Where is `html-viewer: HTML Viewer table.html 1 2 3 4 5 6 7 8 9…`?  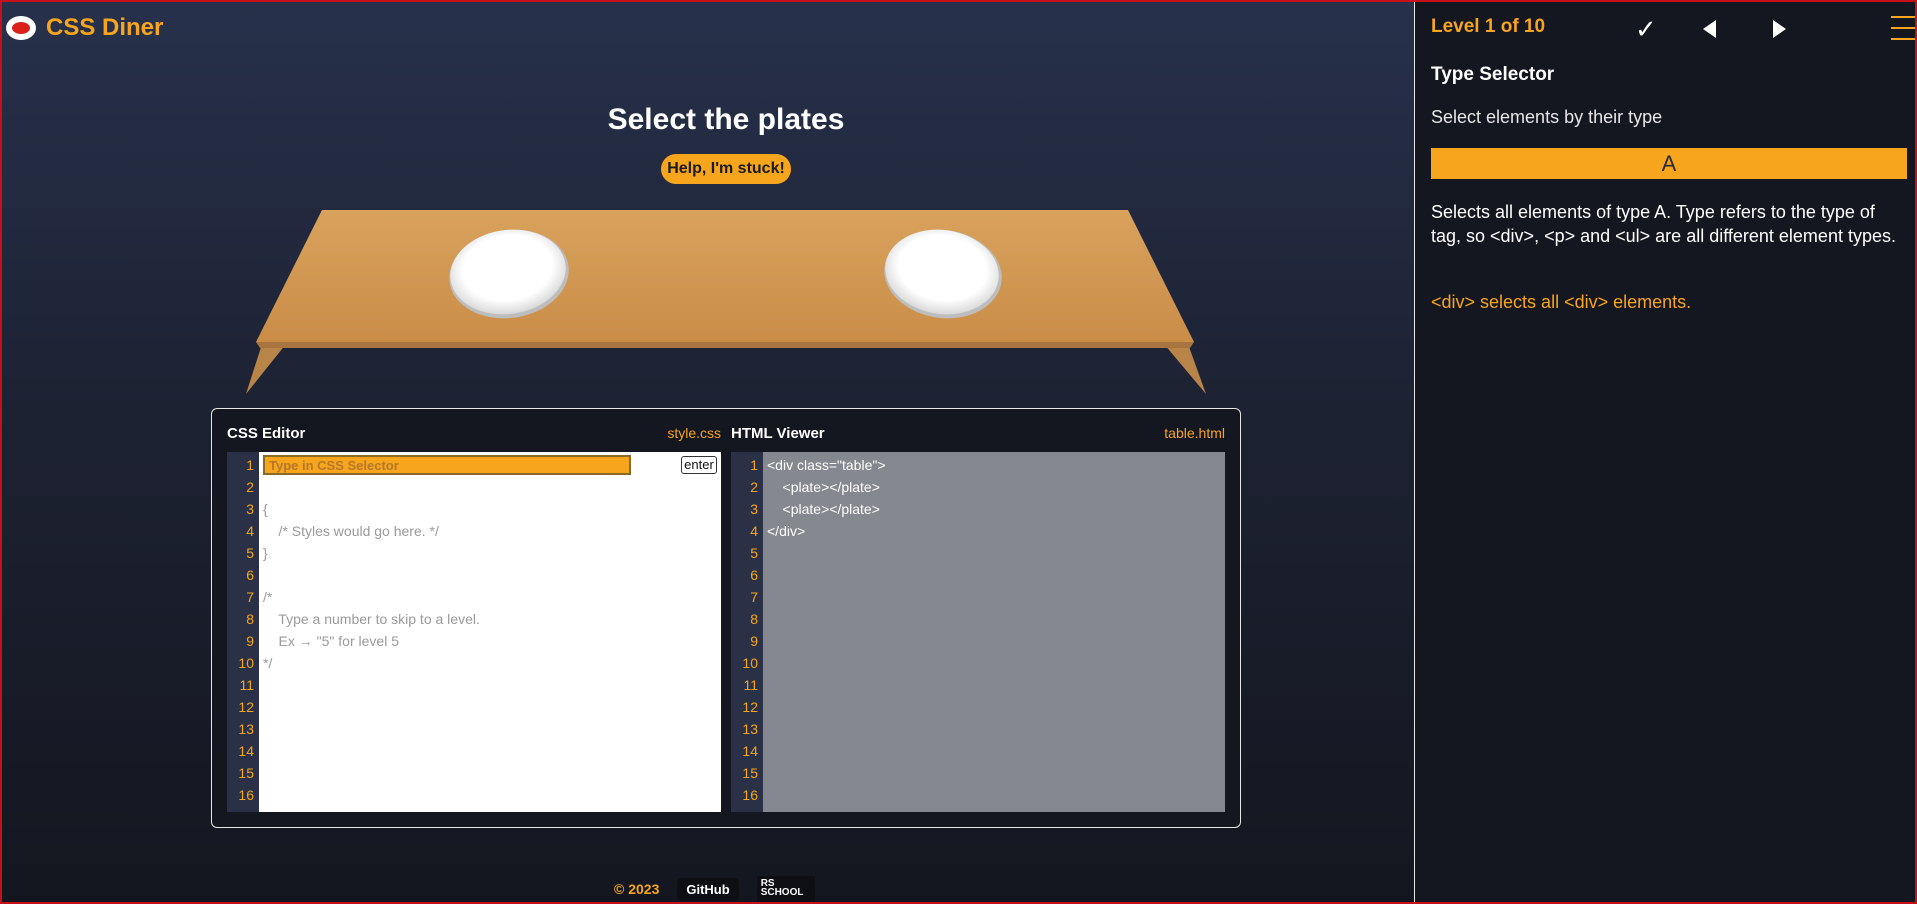 html-viewer: HTML Viewer table.html 1 2 3 4 5 6 7 8 9… is located at coordinates (978, 618).